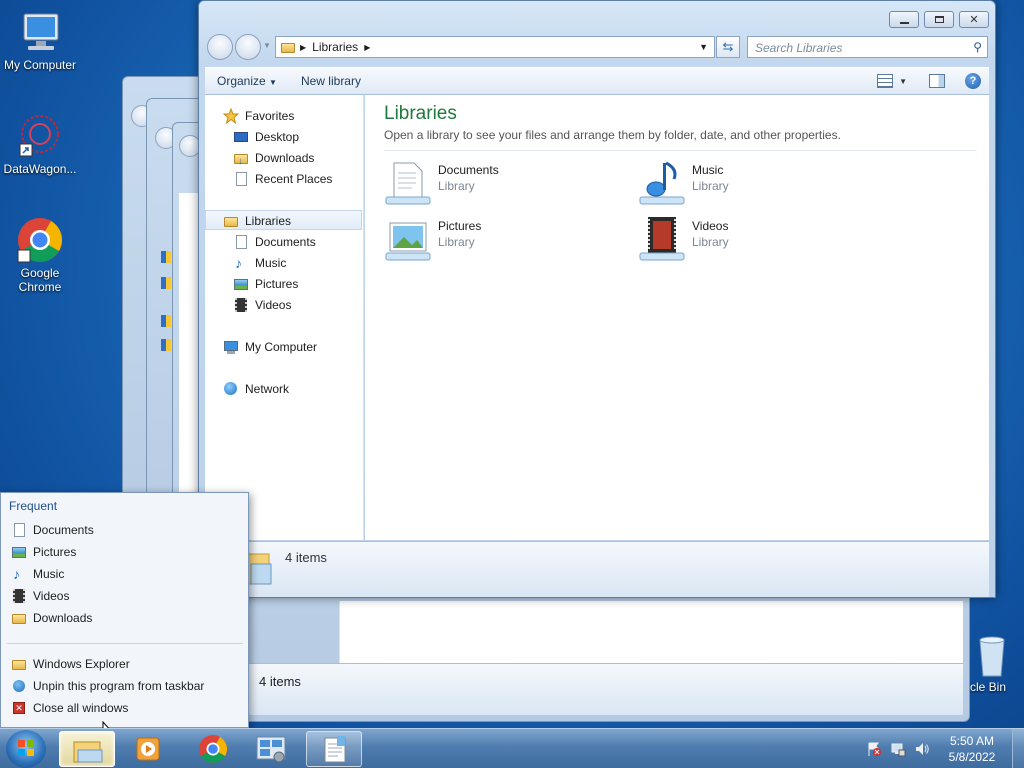  What do you see at coordinates (257, 221) in the screenshot?
I see `nav-libraries: Libraries` at bounding box center [257, 221].